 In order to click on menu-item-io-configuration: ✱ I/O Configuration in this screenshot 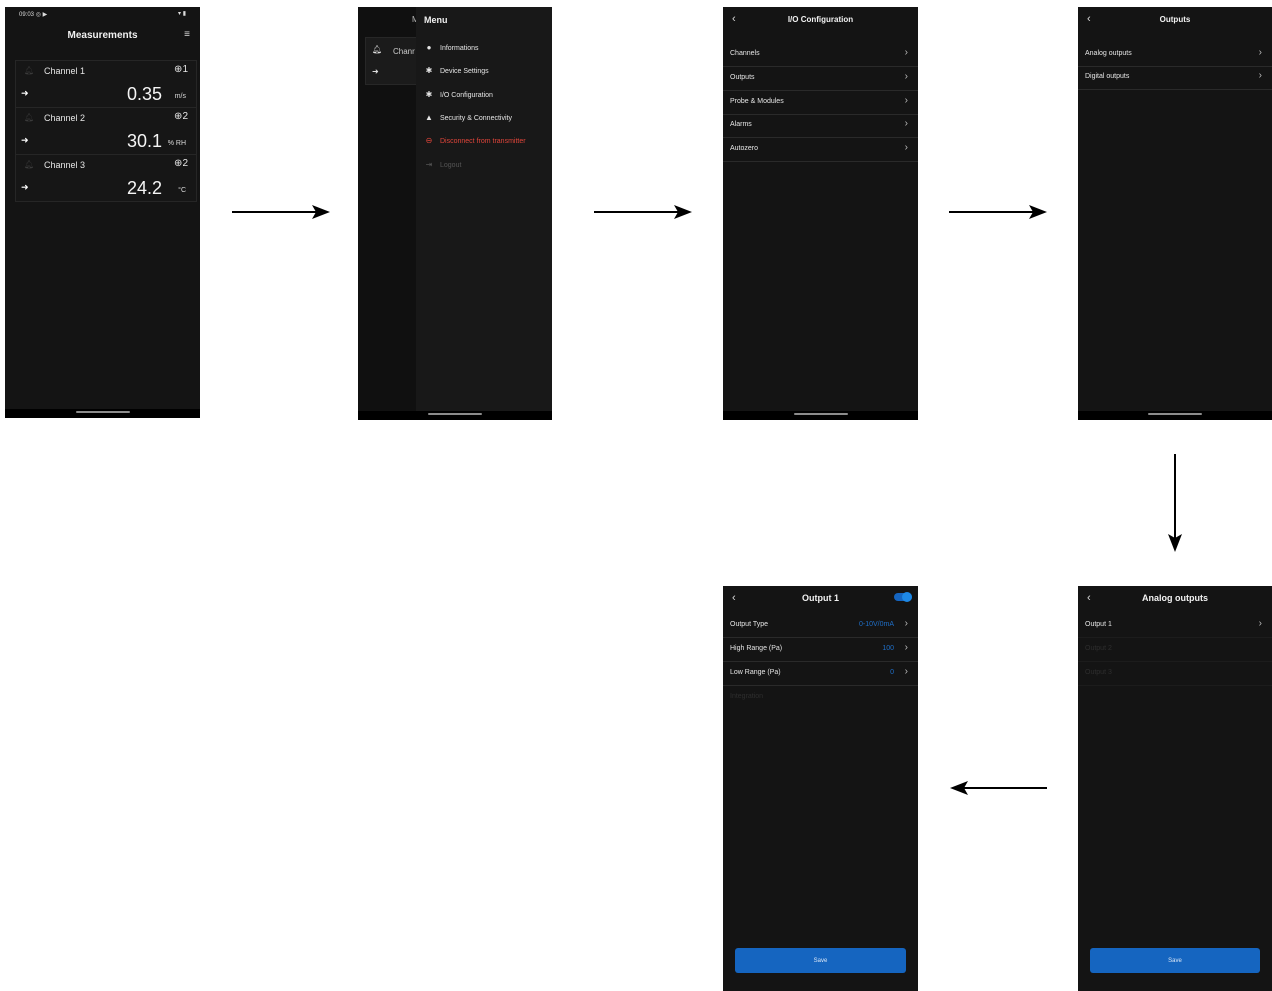, I will do `click(458, 94)`.